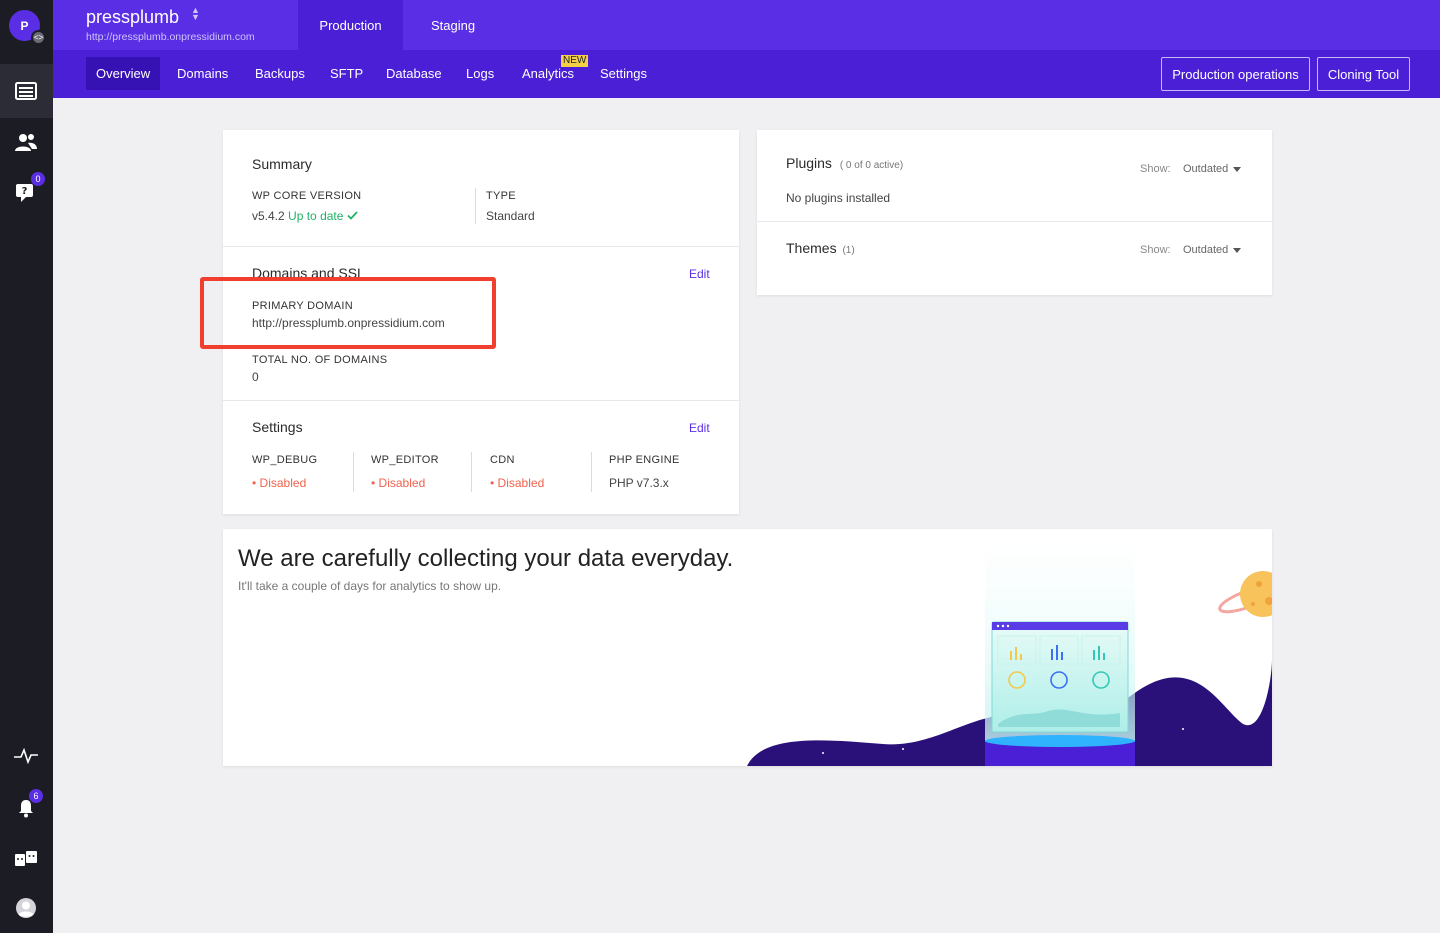 Image resolution: width=1440 pixels, height=933 pixels. Describe the element at coordinates (280, 73) in the screenshot. I see `nav-backups: Backups` at that location.